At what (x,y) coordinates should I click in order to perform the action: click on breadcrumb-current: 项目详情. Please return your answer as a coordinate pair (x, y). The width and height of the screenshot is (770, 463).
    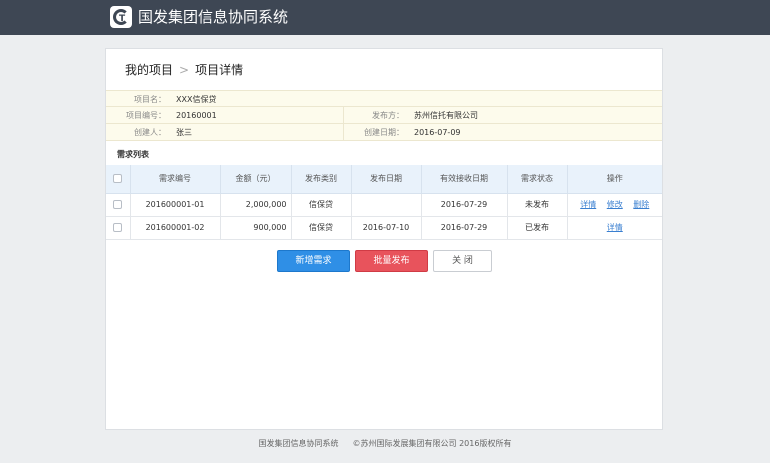
    Looking at the image, I should click on (219, 70).